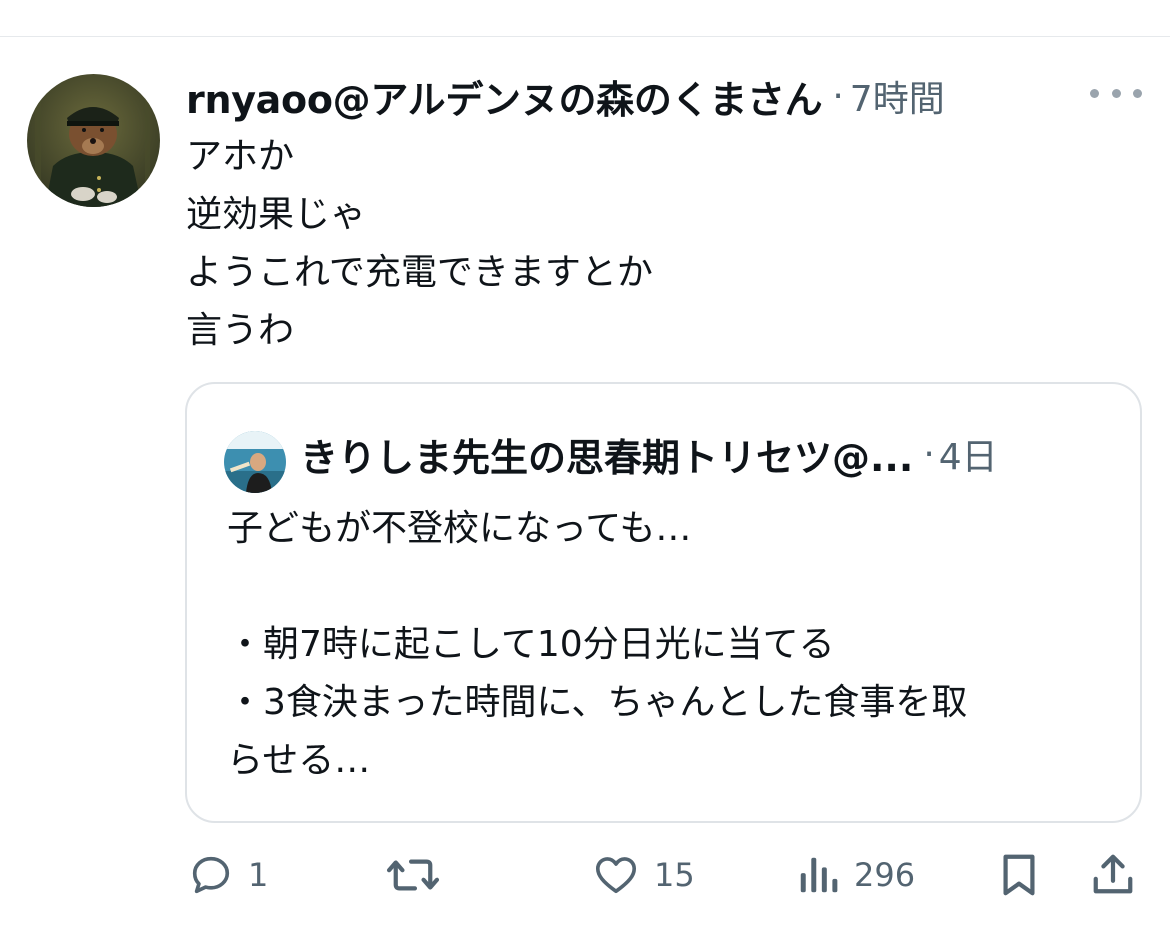  Describe the element at coordinates (819, 875) in the screenshot. I see `views-chart-icon` at that location.